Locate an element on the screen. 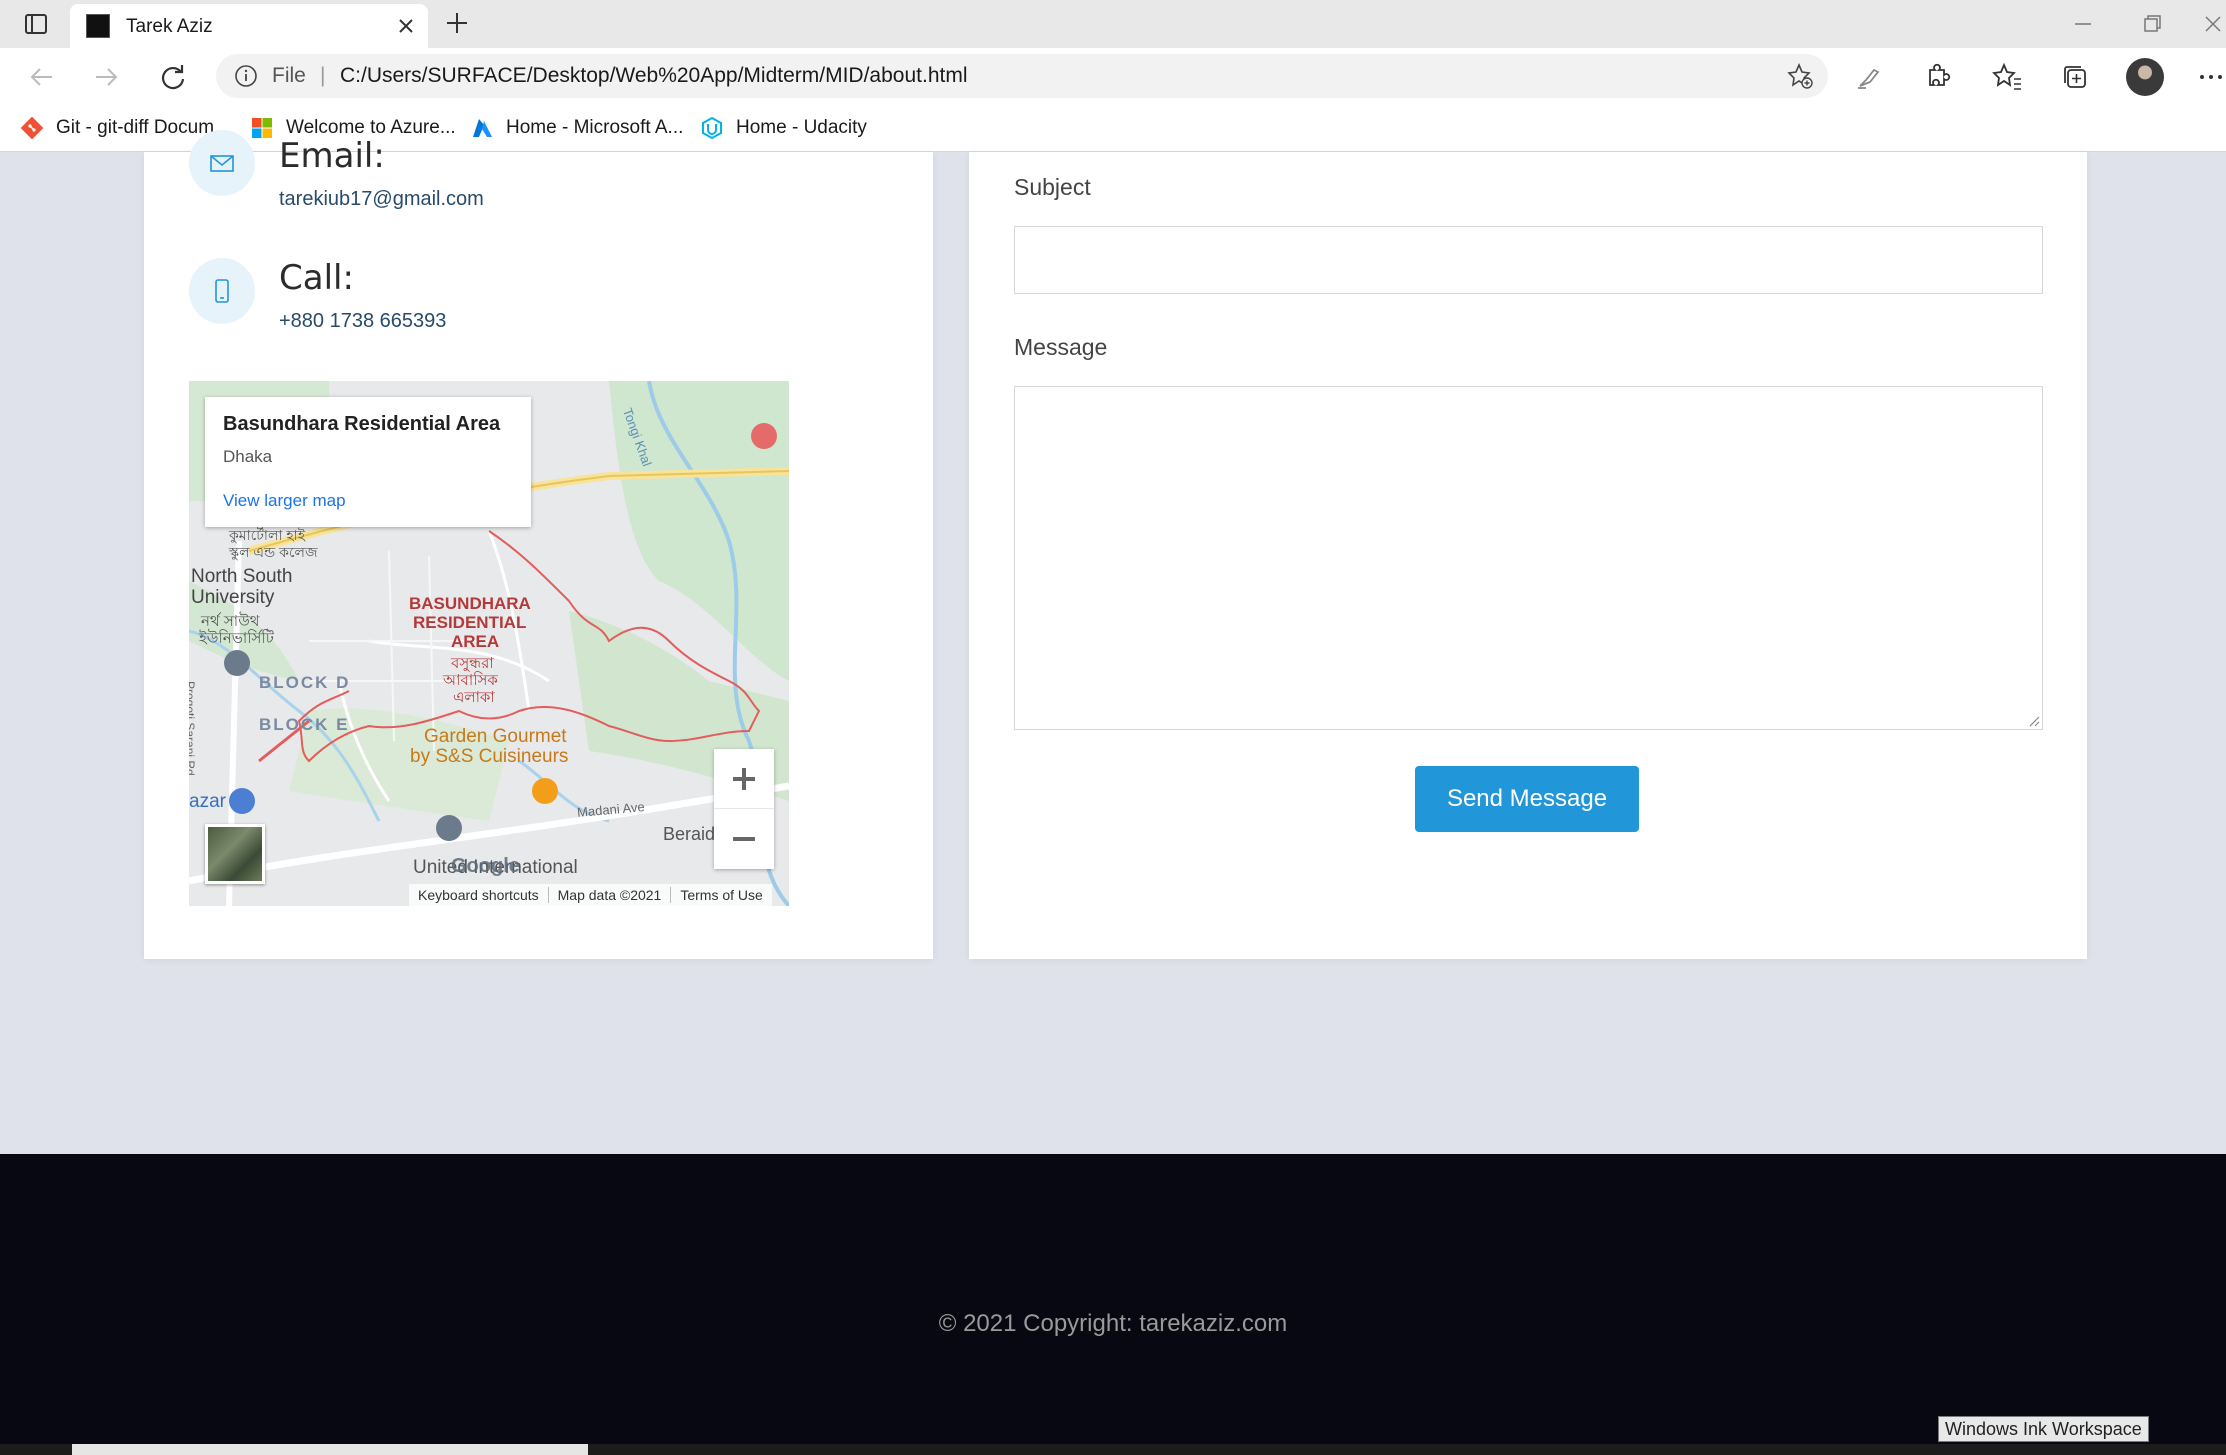  google-logo: Google is located at coordinates (485, 866).